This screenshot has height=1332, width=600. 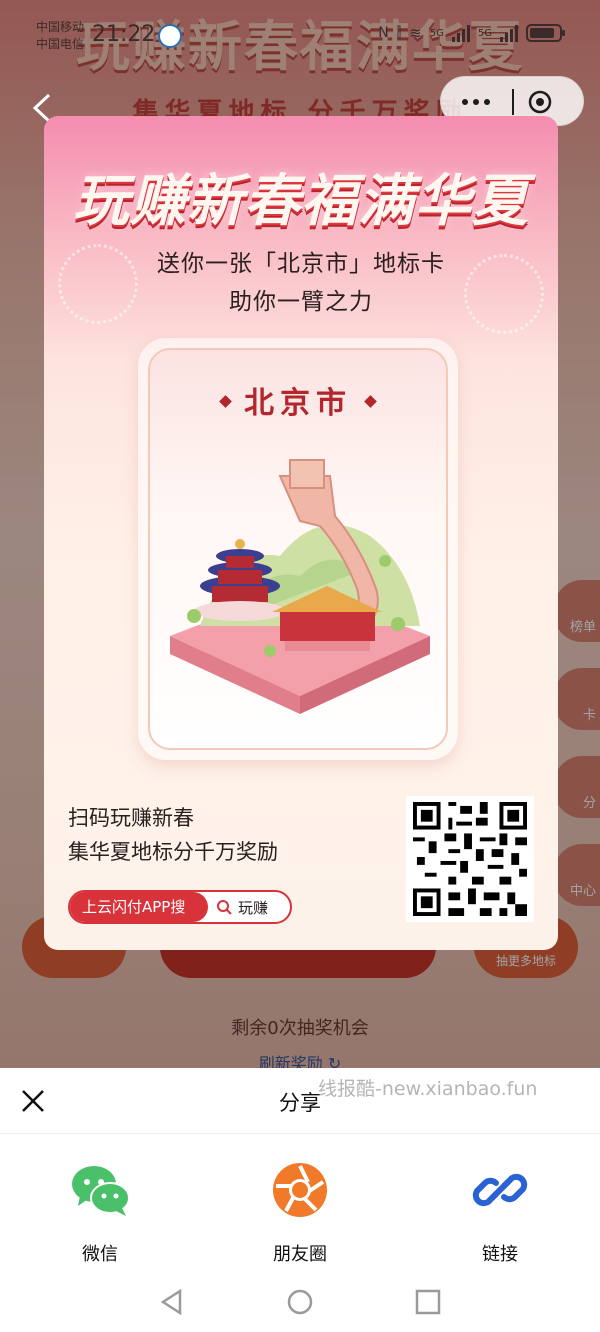 What do you see at coordinates (465, 102) in the screenshot?
I see `more-dots-icon` at bounding box center [465, 102].